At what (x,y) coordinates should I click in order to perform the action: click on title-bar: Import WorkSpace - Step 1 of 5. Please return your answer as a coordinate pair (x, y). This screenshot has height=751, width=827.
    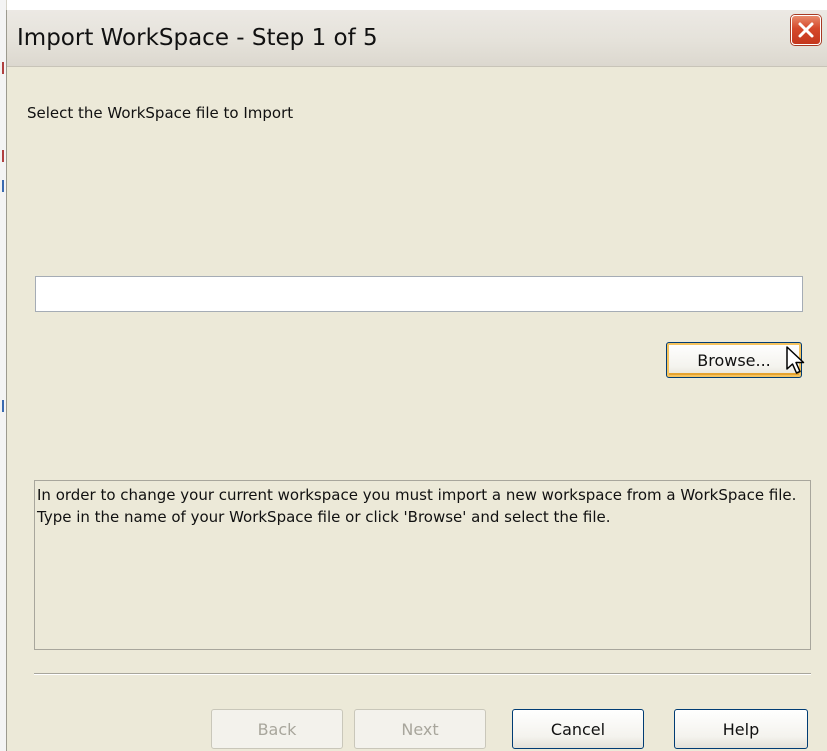
    Looking at the image, I should click on (417, 38).